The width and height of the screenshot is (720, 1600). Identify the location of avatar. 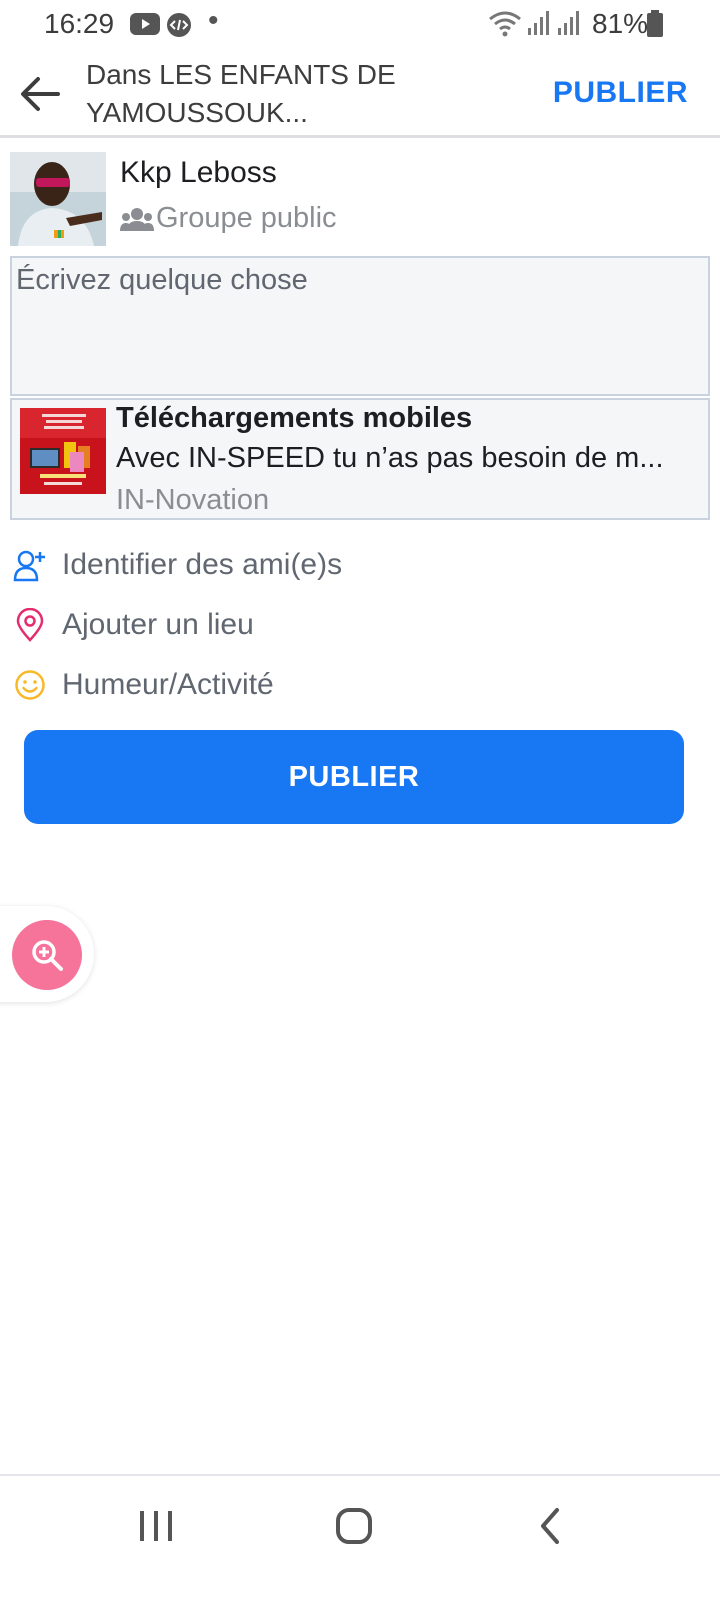
(58, 199).